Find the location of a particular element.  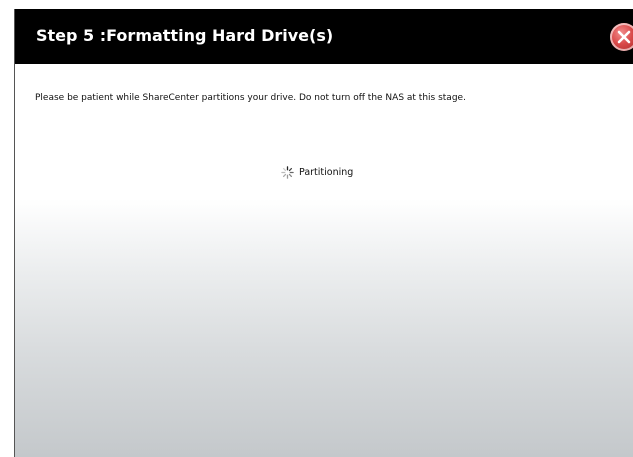

close-button is located at coordinates (621, 37).